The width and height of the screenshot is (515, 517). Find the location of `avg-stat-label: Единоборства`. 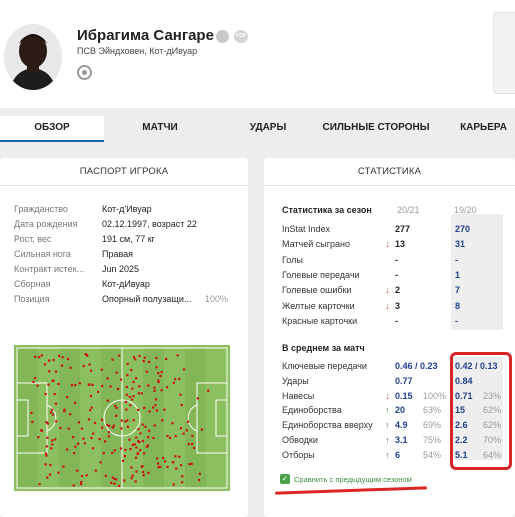

avg-stat-label: Единоборства is located at coordinates (312, 410).